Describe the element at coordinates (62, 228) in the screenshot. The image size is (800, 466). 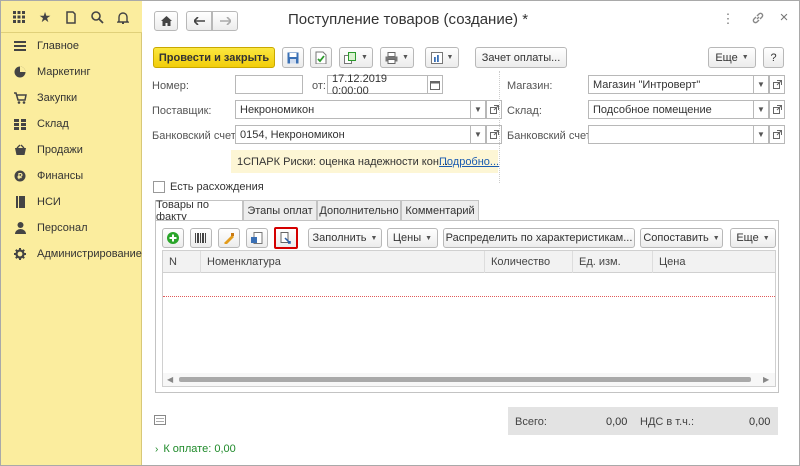
I see `sidebar-item-label: Персонал` at that location.